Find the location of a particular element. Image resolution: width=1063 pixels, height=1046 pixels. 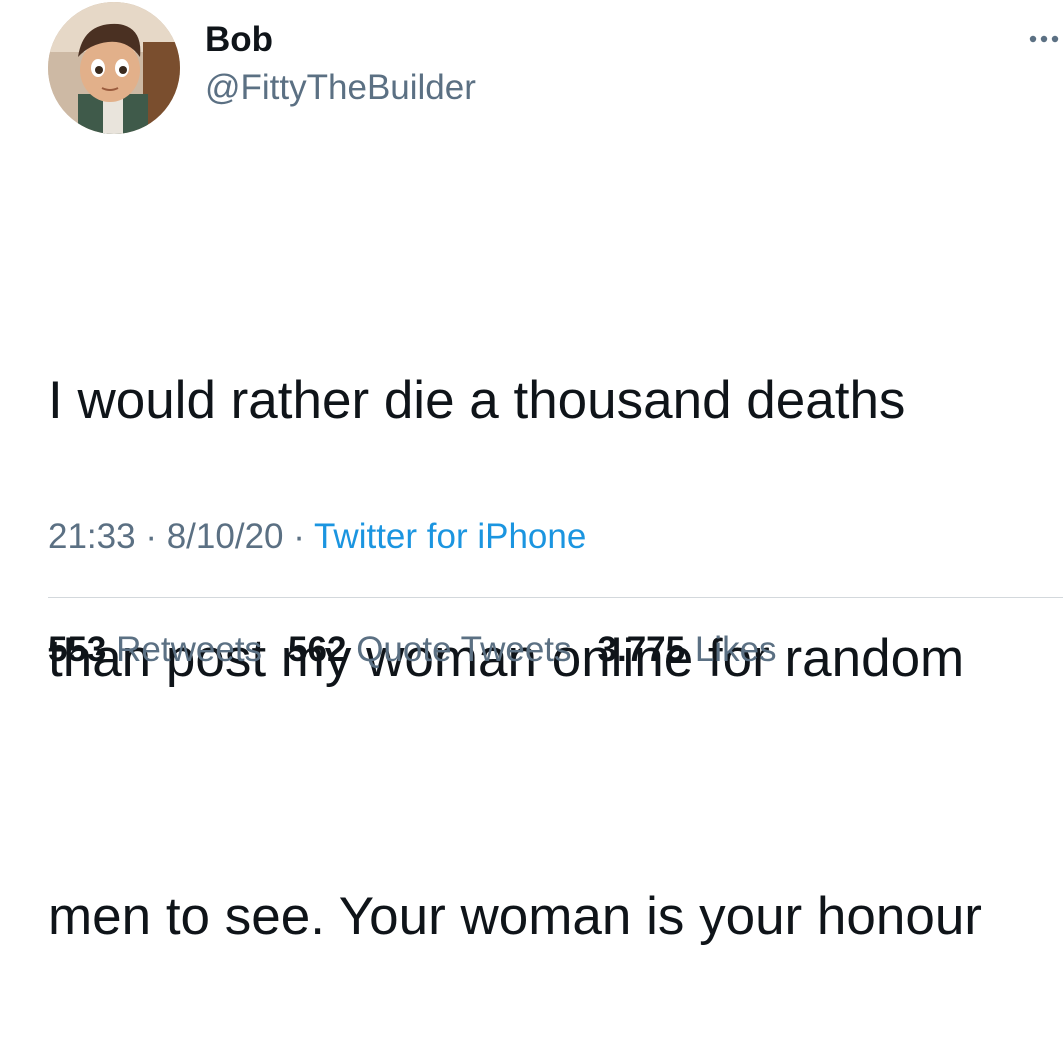

likes-count: 3.775 is located at coordinates (641, 649).